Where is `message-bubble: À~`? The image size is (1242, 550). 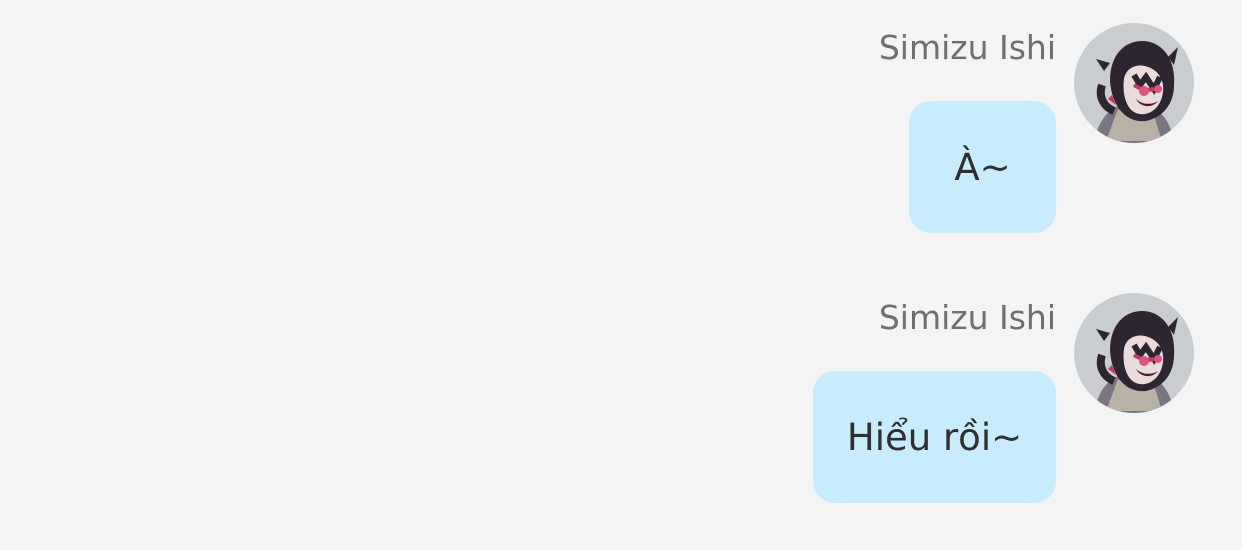
message-bubble: À~ is located at coordinates (982, 167).